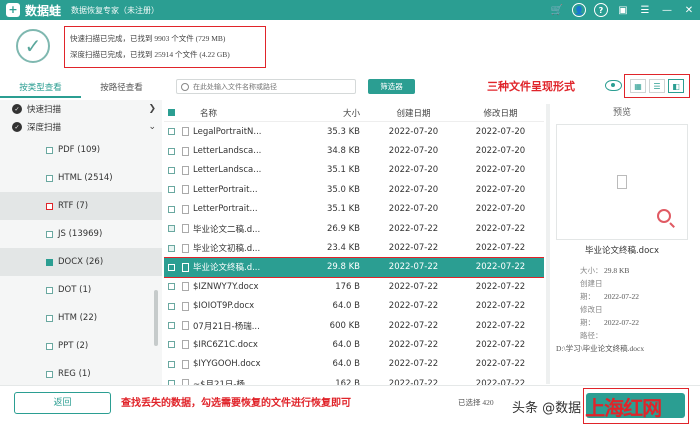  I want to click on file-size: 35.0 KB, so click(343, 189).